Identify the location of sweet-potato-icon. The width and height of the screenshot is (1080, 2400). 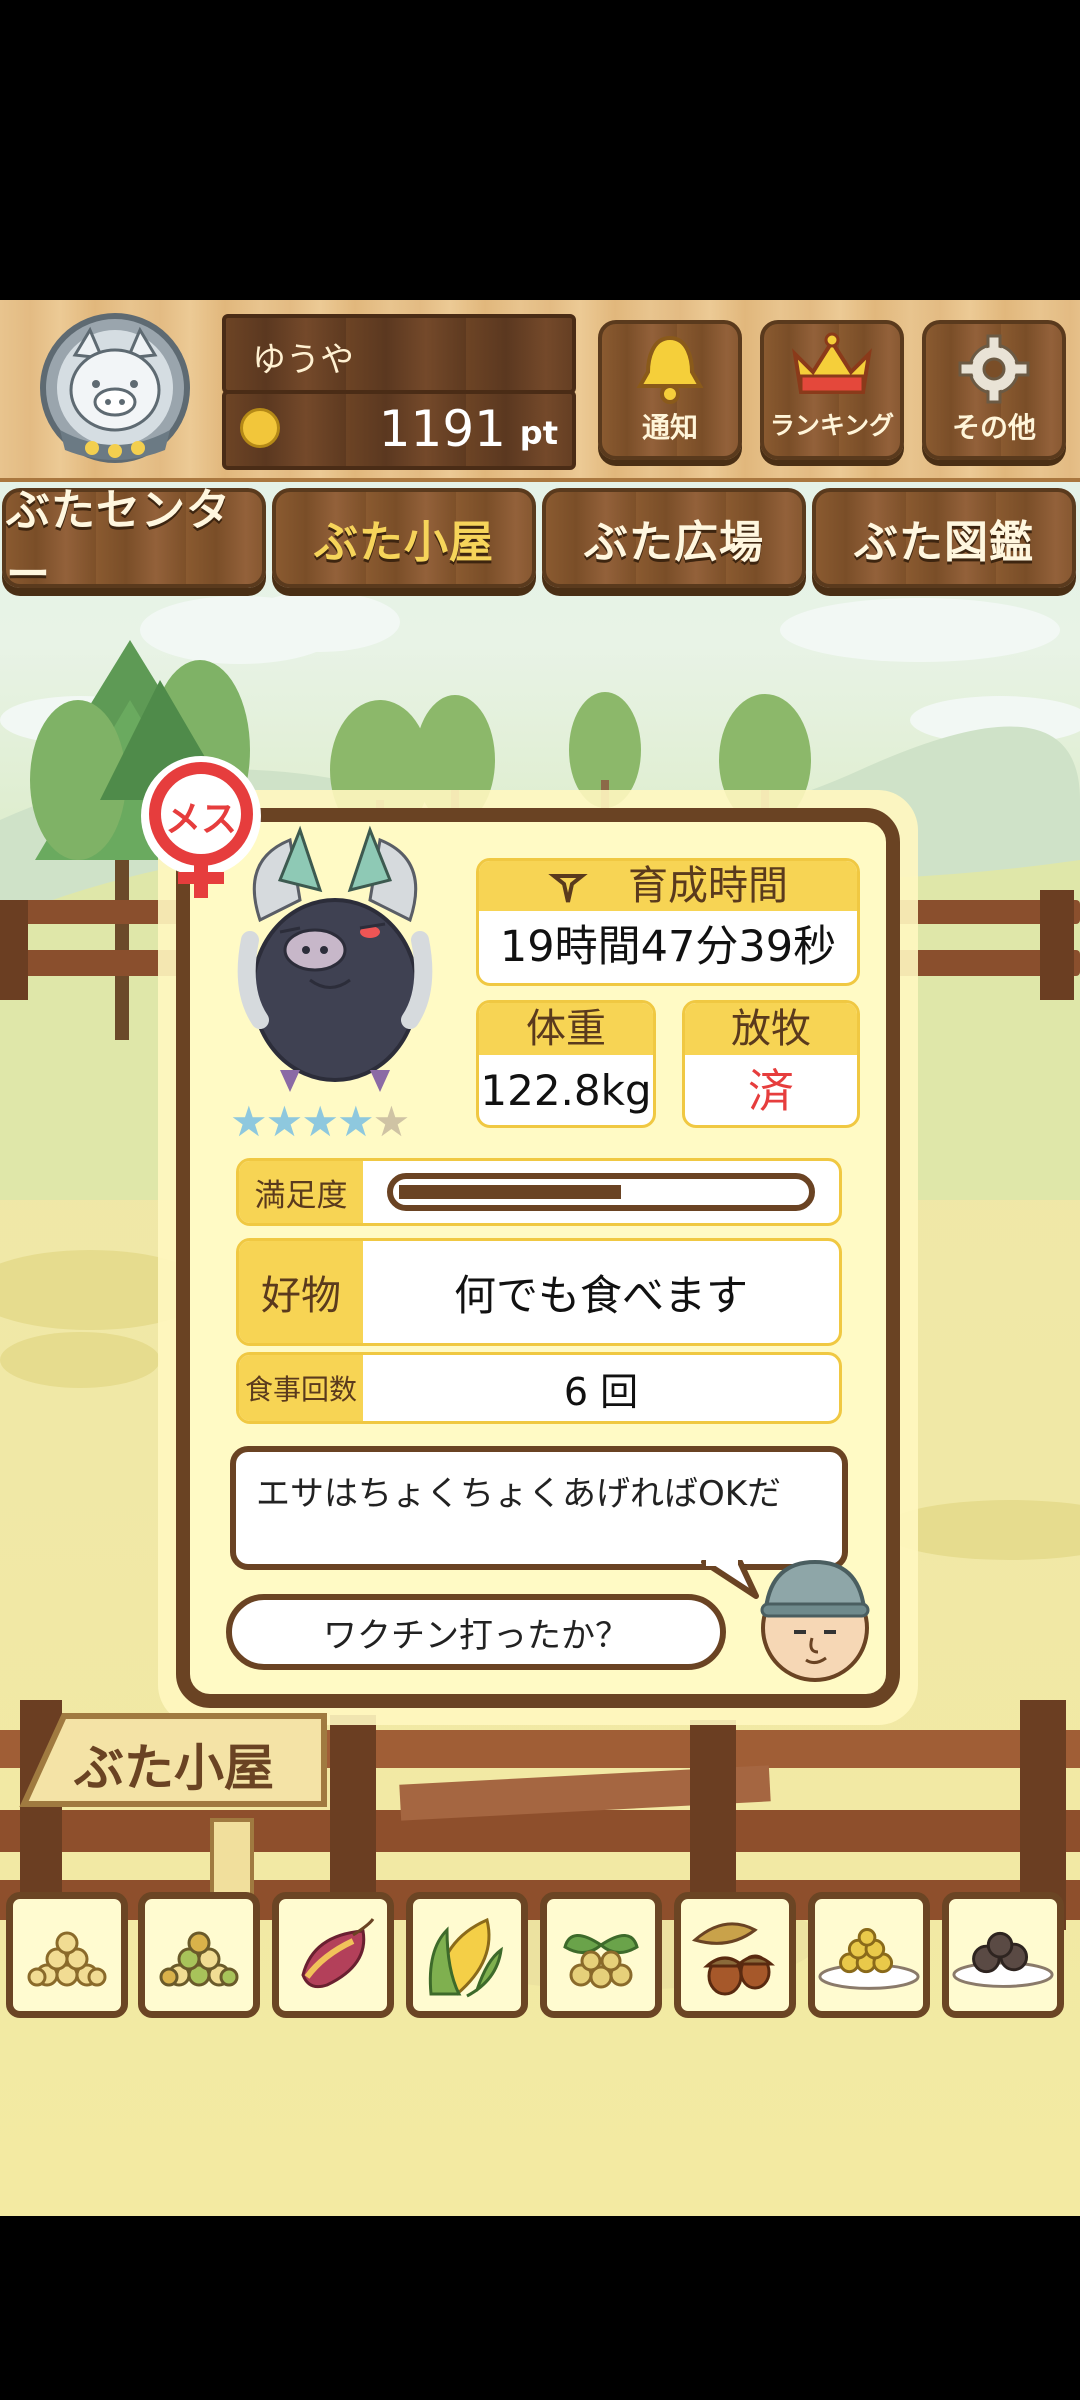
(338, 1953).